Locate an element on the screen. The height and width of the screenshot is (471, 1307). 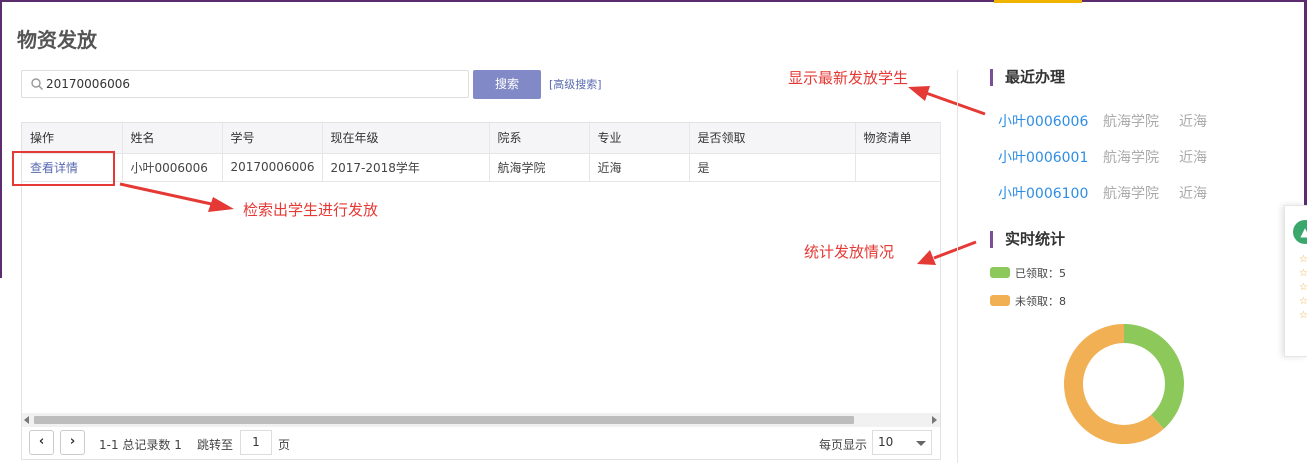
chevron-left-icon: ‹ is located at coordinates (41, 441).